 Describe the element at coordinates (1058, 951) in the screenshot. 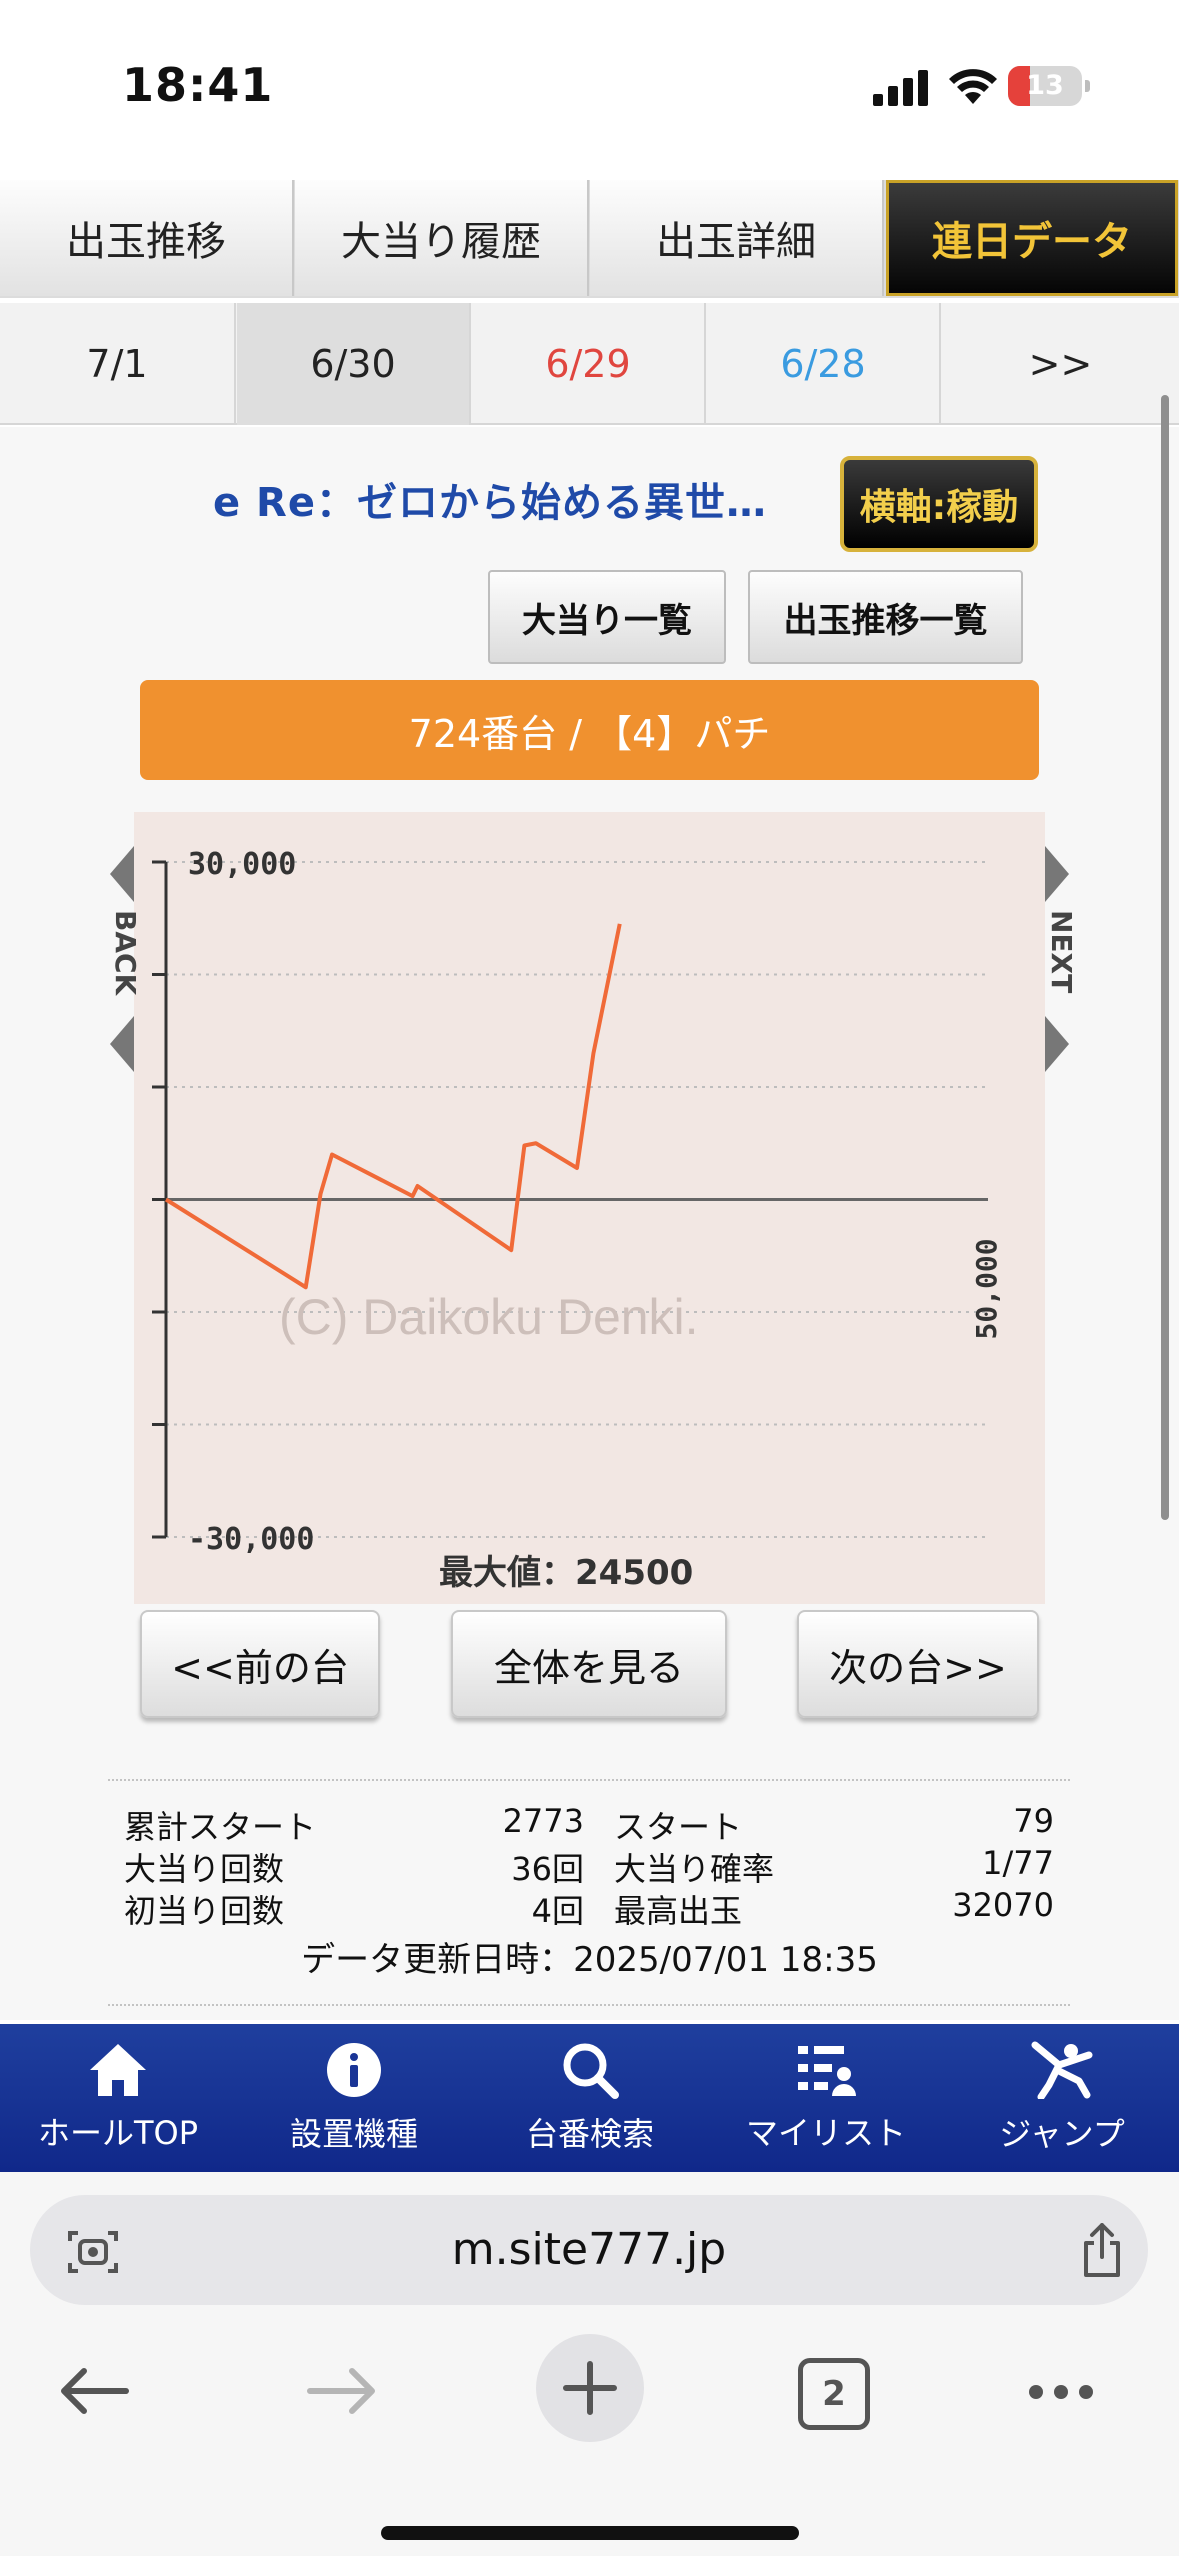

I see `next-label: NEXT` at that location.